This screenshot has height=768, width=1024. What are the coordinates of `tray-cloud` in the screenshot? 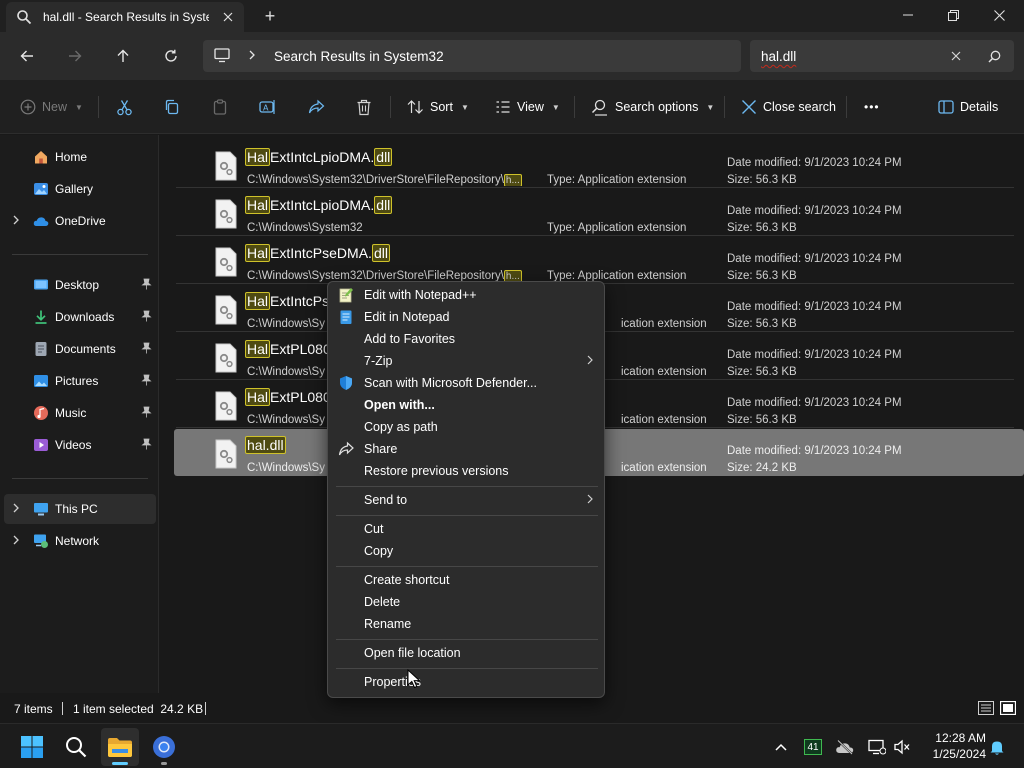 It's located at (845, 747).